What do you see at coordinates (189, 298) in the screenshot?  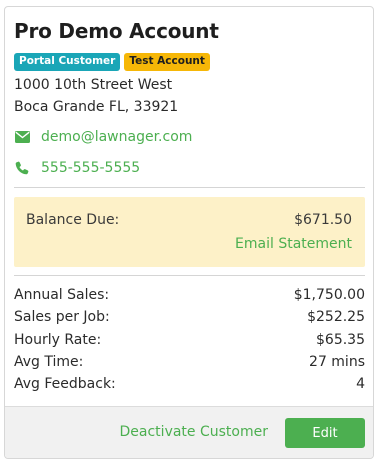 I see `stat-annual-sales: Annual Sales: $1,750.00` at bounding box center [189, 298].